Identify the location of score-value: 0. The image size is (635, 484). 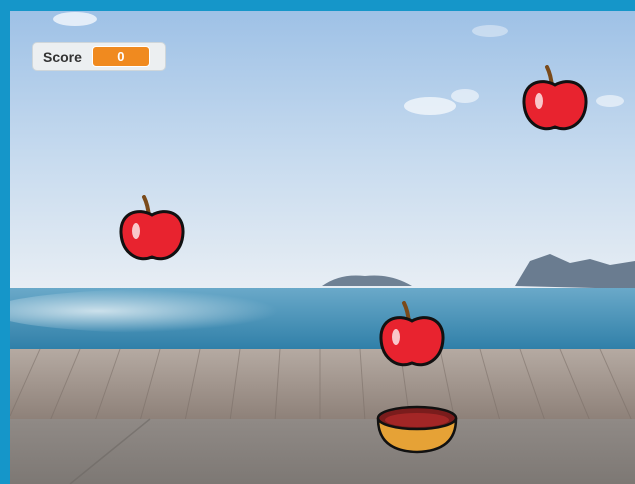
(120, 56).